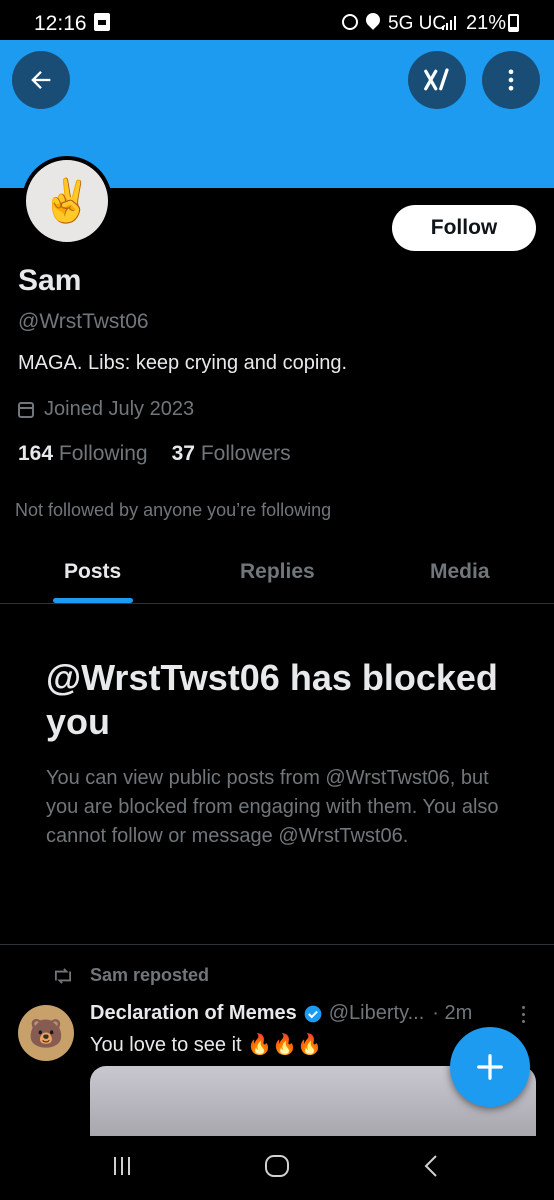  I want to click on profile-tabs: Posts Replies Media, so click(277, 572).